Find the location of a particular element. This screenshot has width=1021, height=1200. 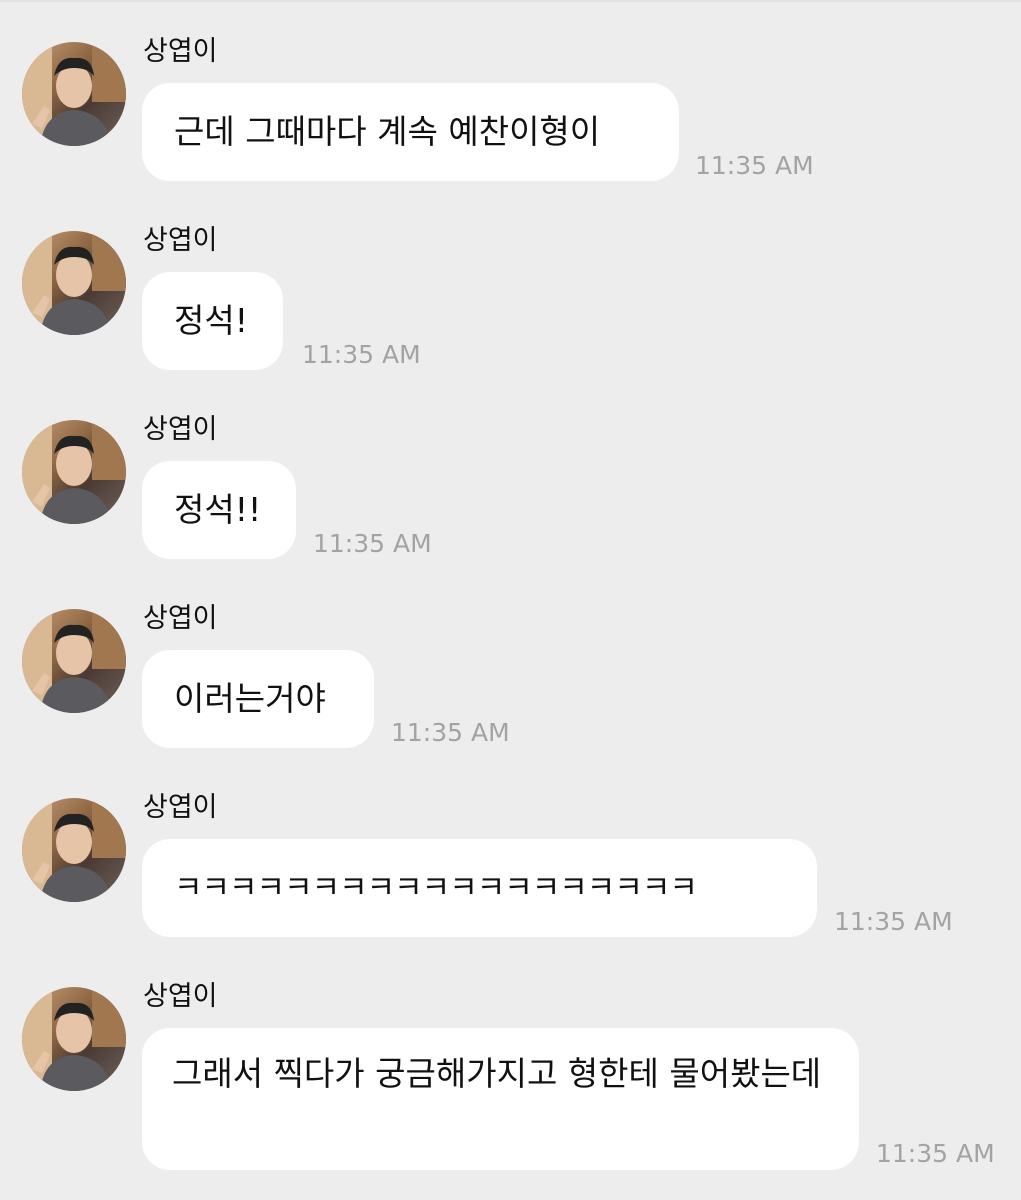

message-bubble: 정석!! is located at coordinates (219, 510).